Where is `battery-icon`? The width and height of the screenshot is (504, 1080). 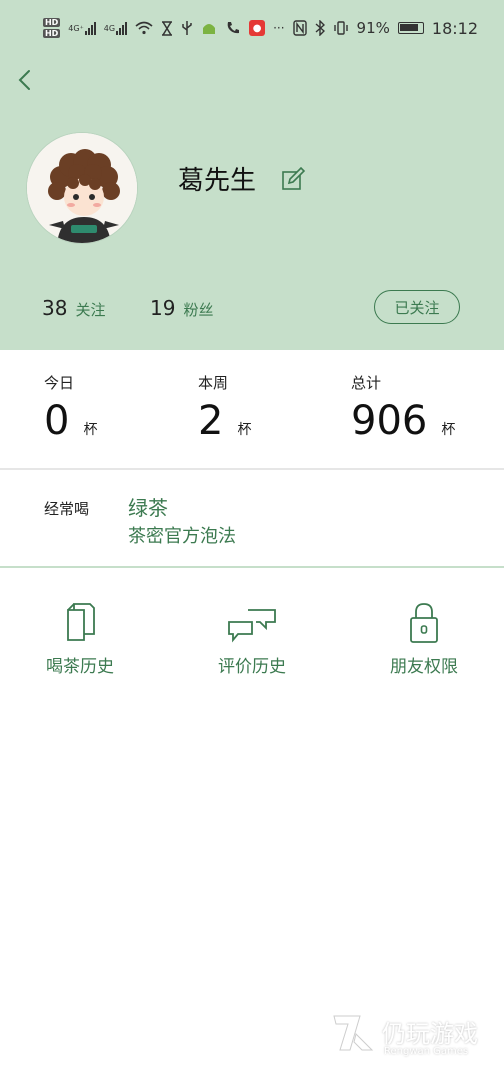
battery-icon is located at coordinates (410, 28).